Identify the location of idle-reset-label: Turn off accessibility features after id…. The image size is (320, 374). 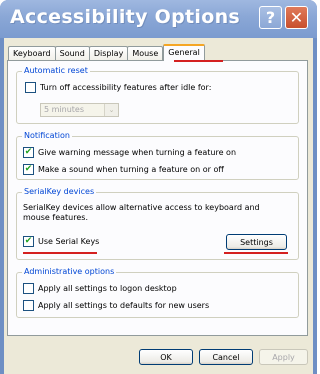
(126, 87).